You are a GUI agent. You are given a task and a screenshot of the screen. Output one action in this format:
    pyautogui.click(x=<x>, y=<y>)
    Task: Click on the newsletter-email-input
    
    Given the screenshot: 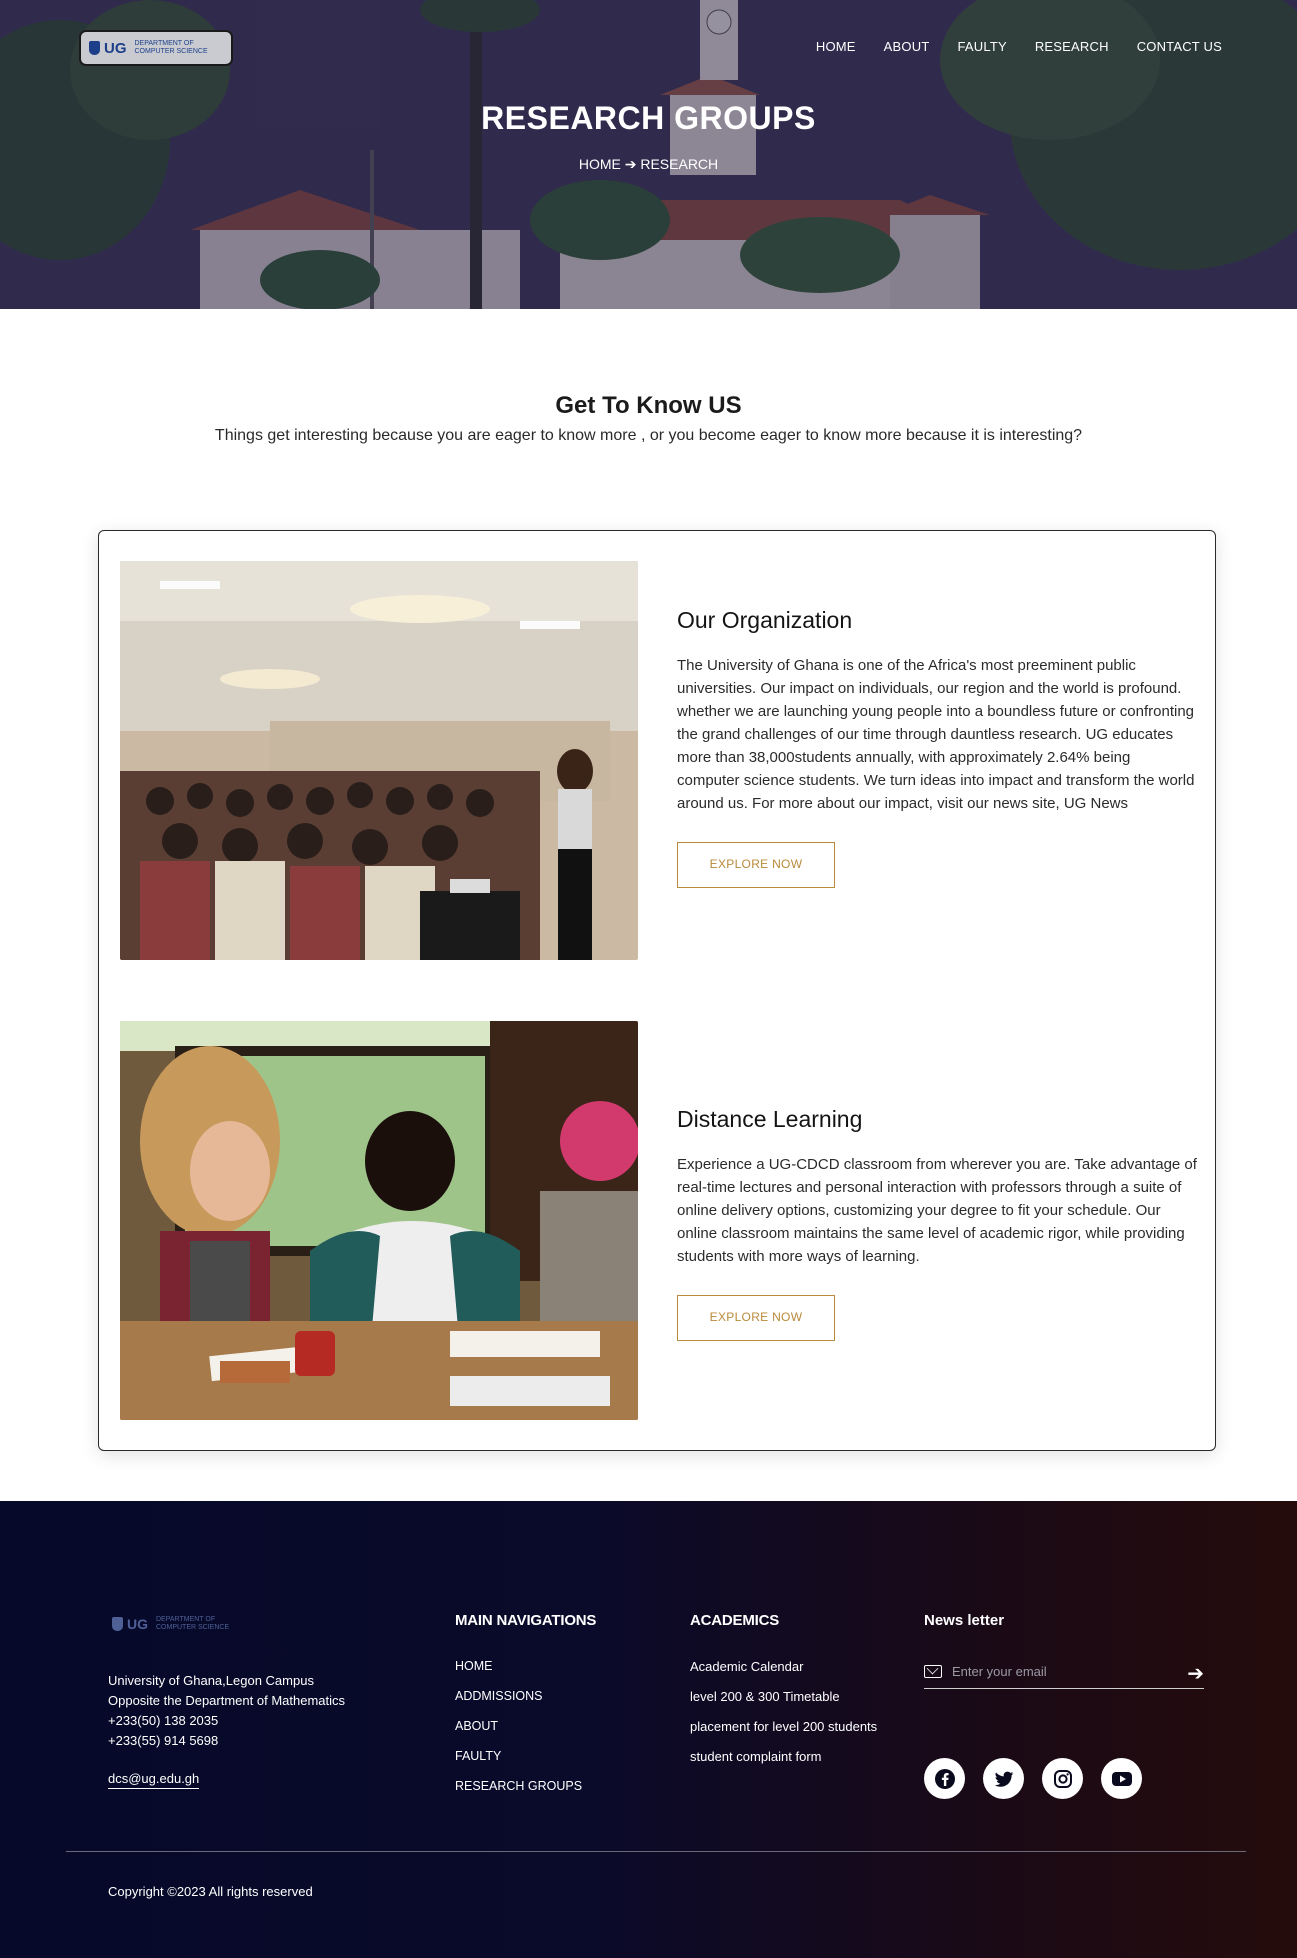 What is the action you would take?
    pyautogui.click(x=1062, y=1671)
    